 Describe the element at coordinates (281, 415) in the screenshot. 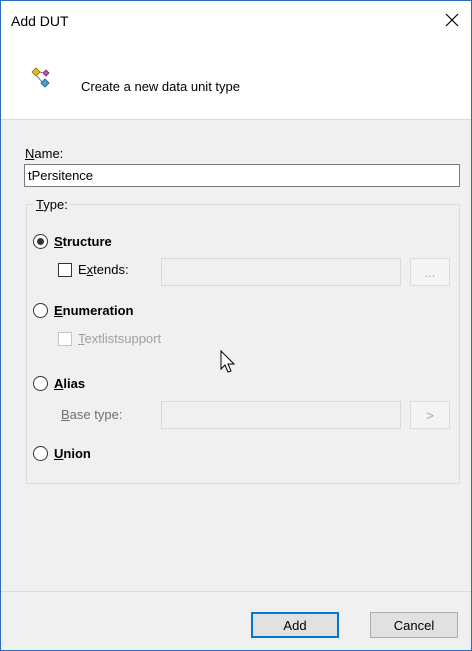

I see `base-type-field` at that location.